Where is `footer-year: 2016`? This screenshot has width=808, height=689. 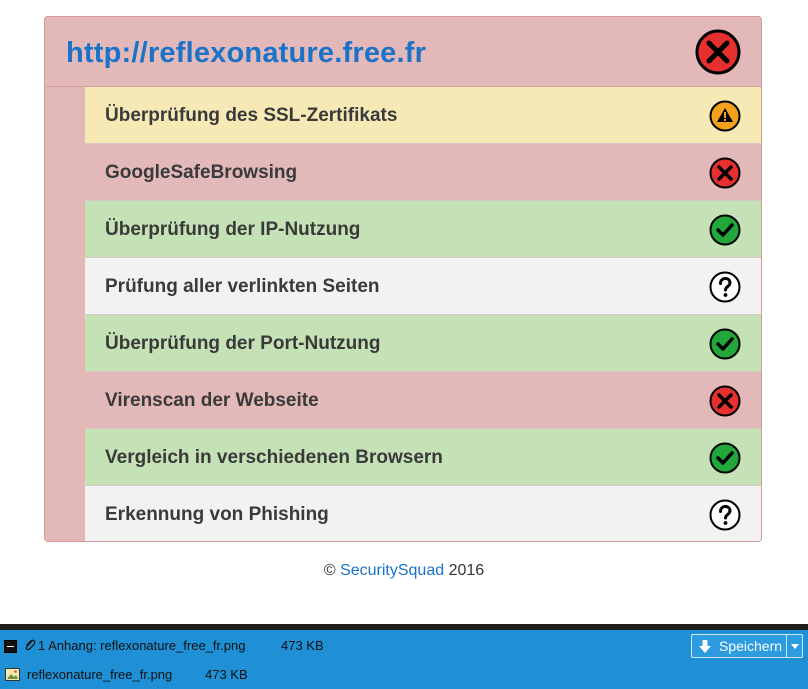 footer-year: 2016 is located at coordinates (466, 570).